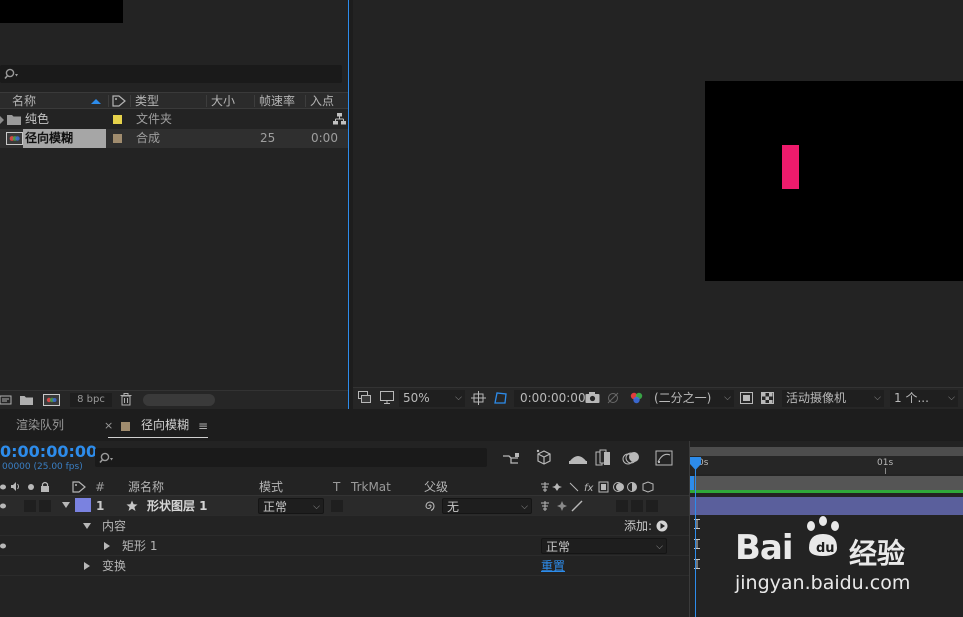 The image size is (963, 617). What do you see at coordinates (695, 539) in the screenshot?
I see `playhead-line` at bounding box center [695, 539].